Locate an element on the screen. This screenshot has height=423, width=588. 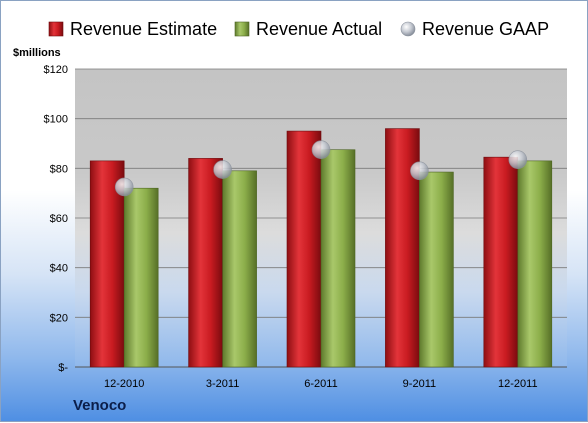
y-tick-label: $- is located at coordinates (63, 368).